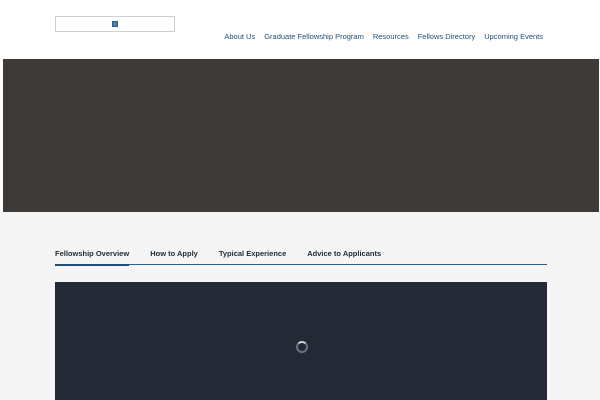 The image size is (600, 400). I want to click on tab-advice-to-applicants: Advice to Applicants, so click(344, 256).